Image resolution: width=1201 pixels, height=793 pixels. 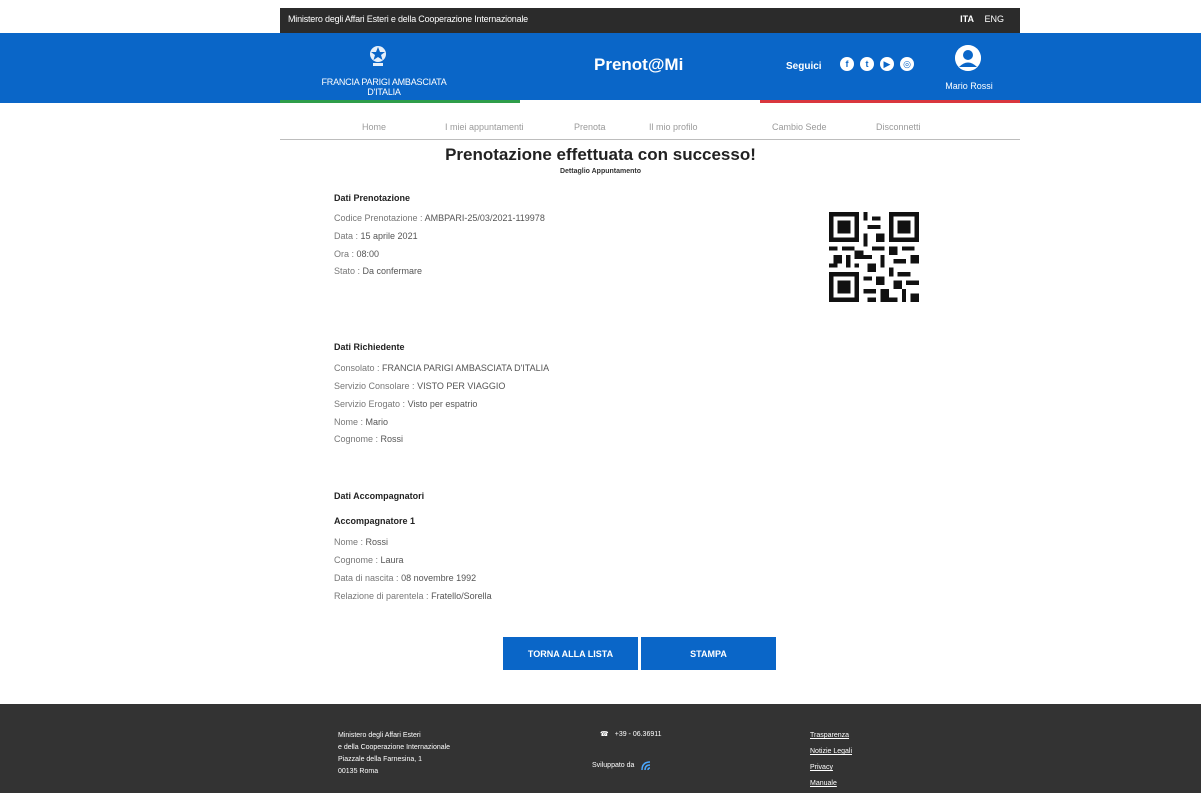 I want to click on applicant-section-title: Dati Richiedente, so click(x=369, y=347).